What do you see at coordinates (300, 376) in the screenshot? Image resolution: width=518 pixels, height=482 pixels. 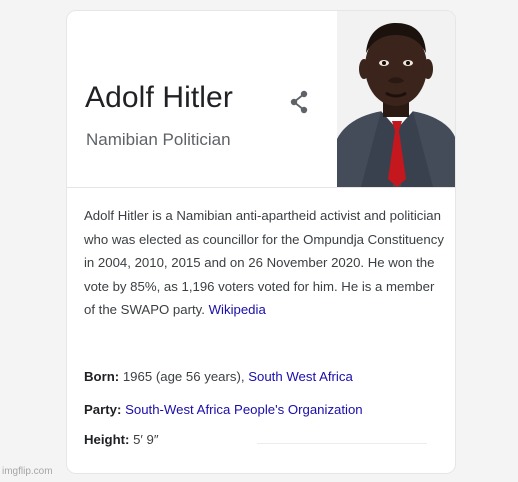 I see `born-place-link: South West Africa` at bounding box center [300, 376].